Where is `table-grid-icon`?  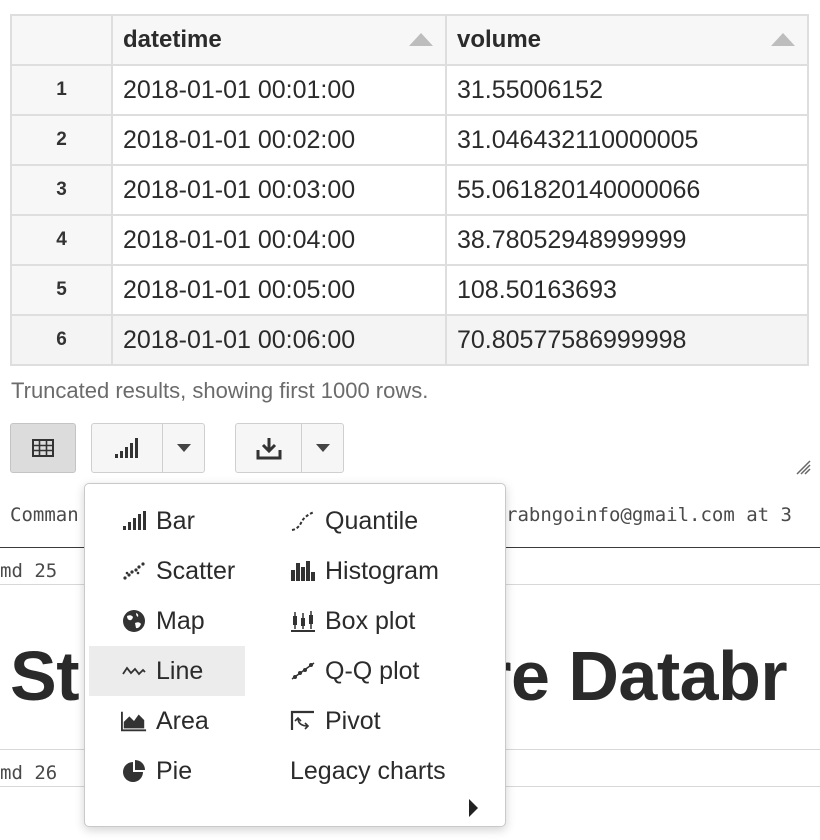
table-grid-icon is located at coordinates (43, 448).